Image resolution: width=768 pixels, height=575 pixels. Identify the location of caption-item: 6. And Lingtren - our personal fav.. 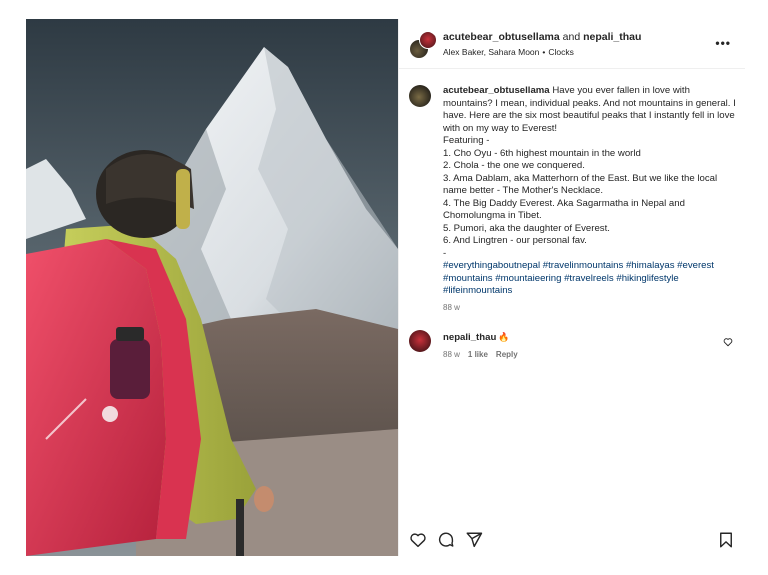
(515, 240).